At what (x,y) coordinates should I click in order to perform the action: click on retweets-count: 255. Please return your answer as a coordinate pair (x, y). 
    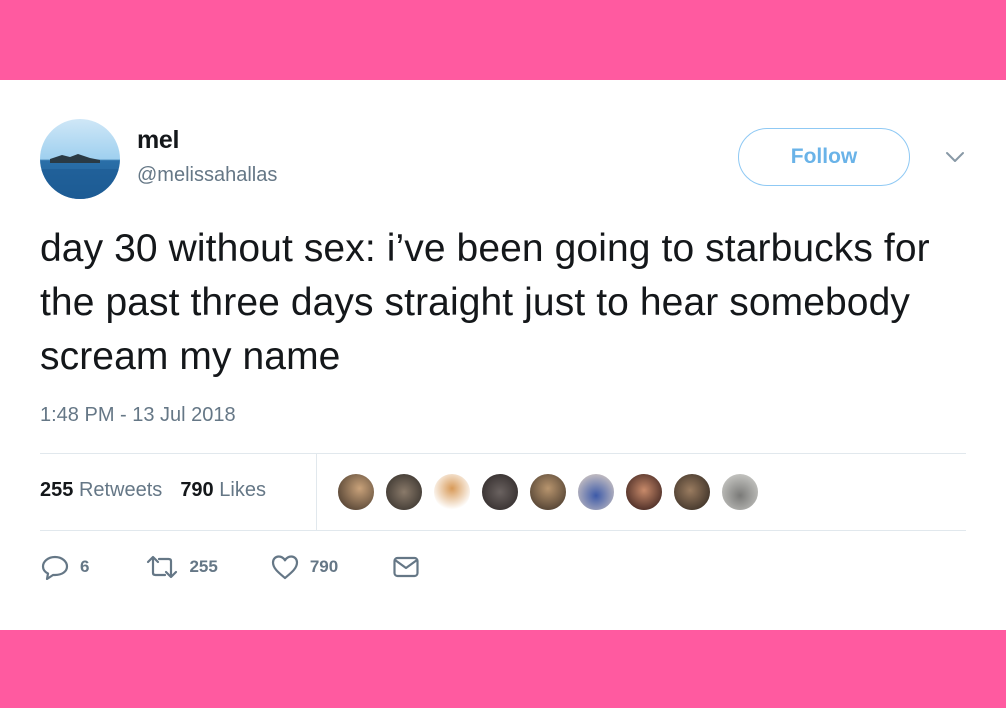
    Looking at the image, I should click on (57, 490).